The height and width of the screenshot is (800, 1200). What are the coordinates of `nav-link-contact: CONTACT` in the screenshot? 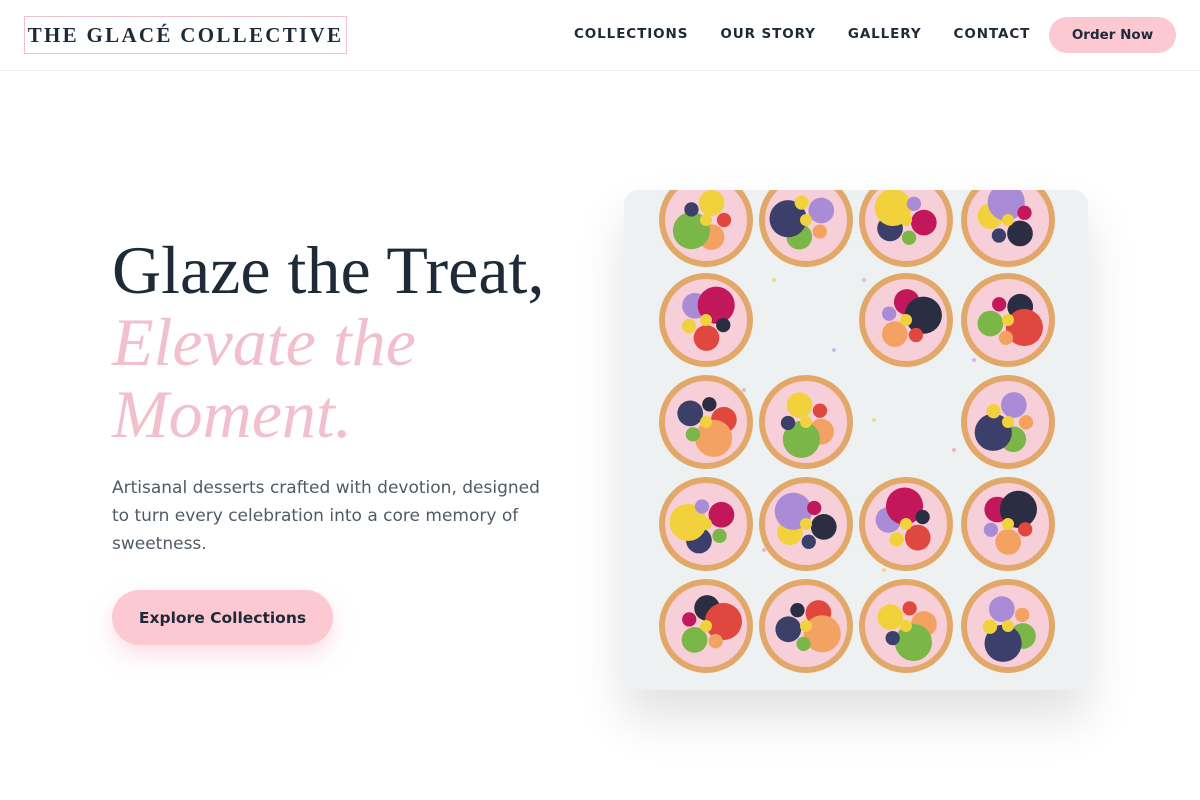 It's located at (992, 34).